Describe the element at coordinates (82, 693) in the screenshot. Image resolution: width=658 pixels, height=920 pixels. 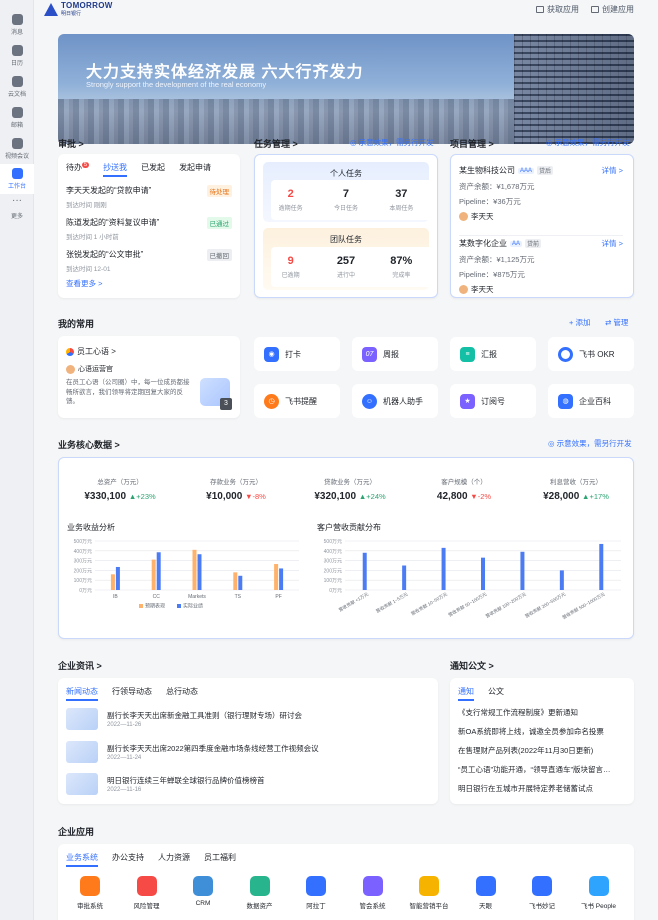
I see `tab-news: 新闻动态` at that location.